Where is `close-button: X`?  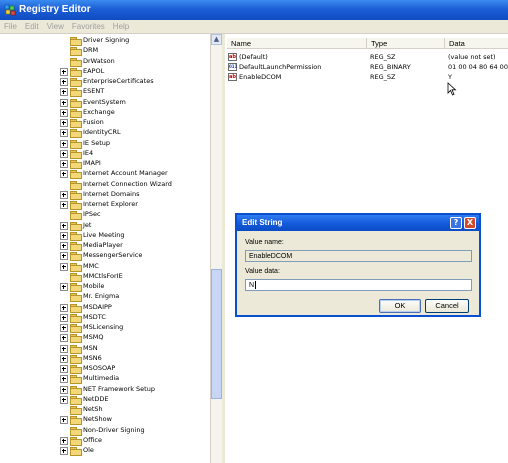
close-button: X is located at coordinates (470, 223).